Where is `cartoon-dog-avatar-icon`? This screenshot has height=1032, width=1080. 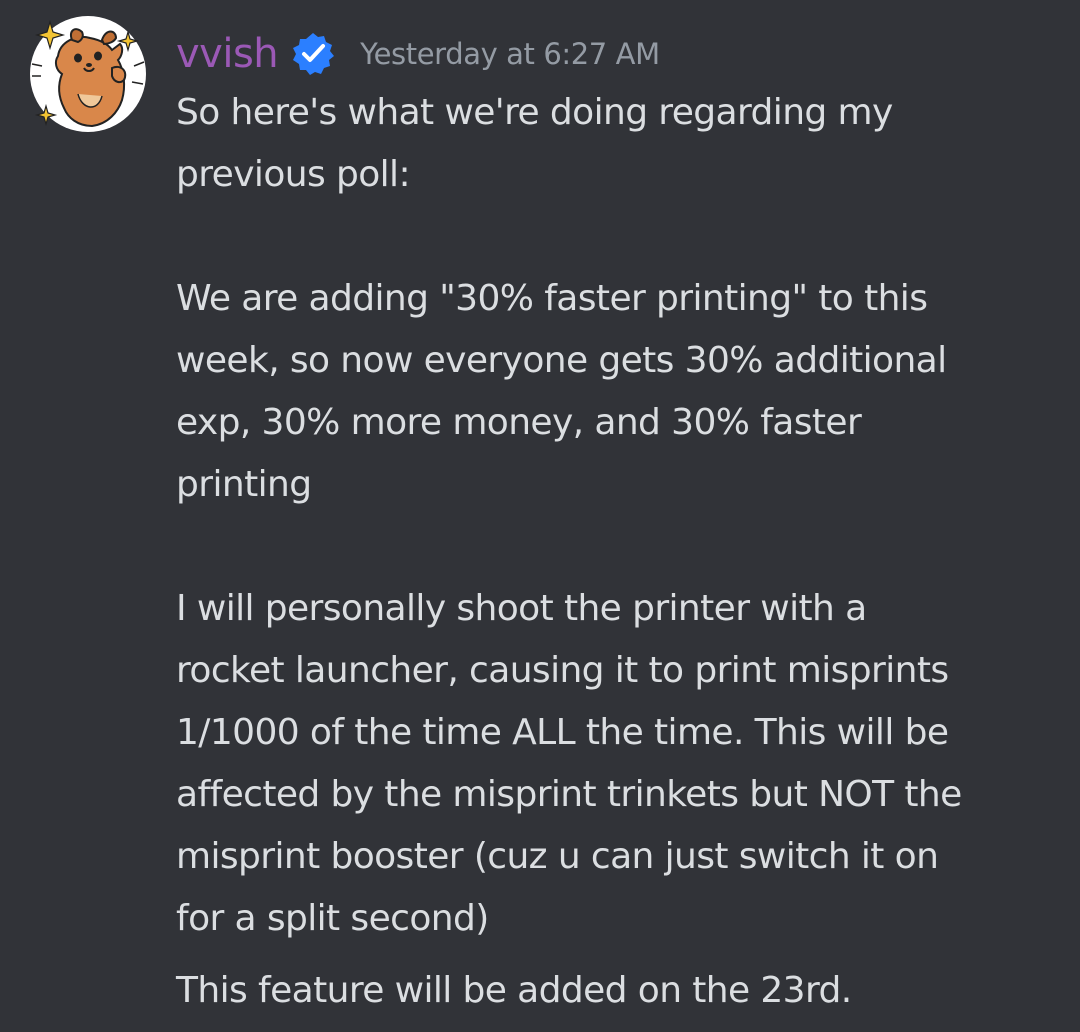
cartoon-dog-avatar-icon is located at coordinates (88, 74).